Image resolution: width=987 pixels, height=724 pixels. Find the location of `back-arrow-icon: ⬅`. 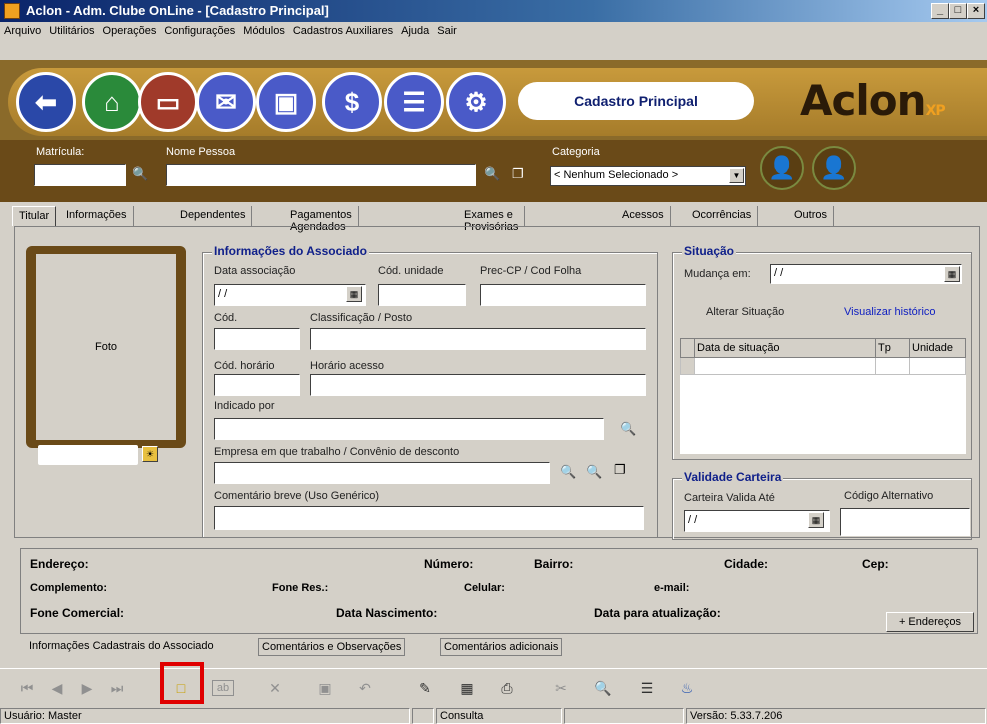

back-arrow-icon: ⬅ is located at coordinates (46, 102).